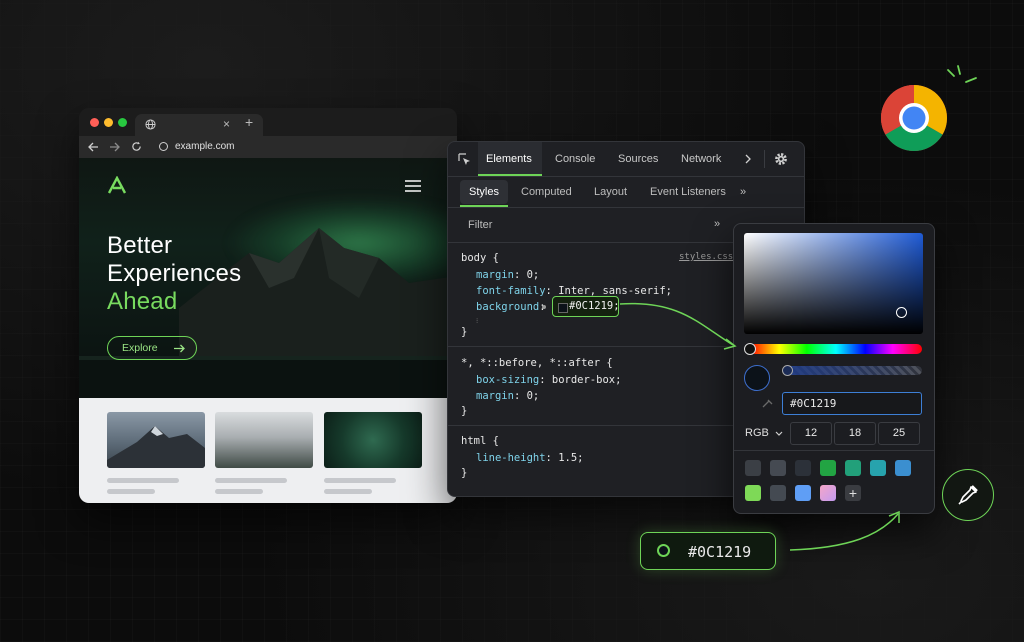 The height and width of the screenshot is (642, 1024). What do you see at coordinates (901, 312) in the screenshot?
I see `saturation-handle` at bounding box center [901, 312].